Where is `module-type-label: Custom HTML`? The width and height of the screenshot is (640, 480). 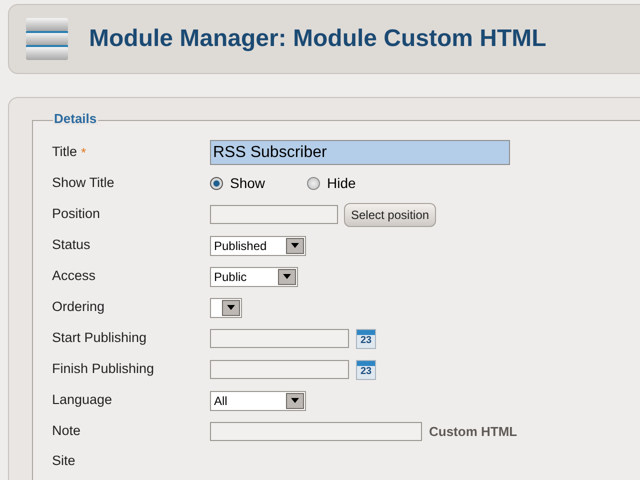
module-type-label: Custom HTML is located at coordinates (473, 431).